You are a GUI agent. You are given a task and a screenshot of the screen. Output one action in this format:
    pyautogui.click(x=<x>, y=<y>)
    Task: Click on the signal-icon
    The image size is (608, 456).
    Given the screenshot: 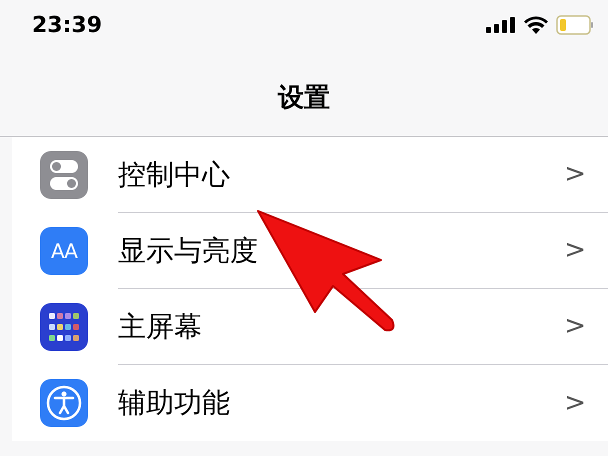 What is the action you would take?
    pyautogui.click(x=501, y=25)
    